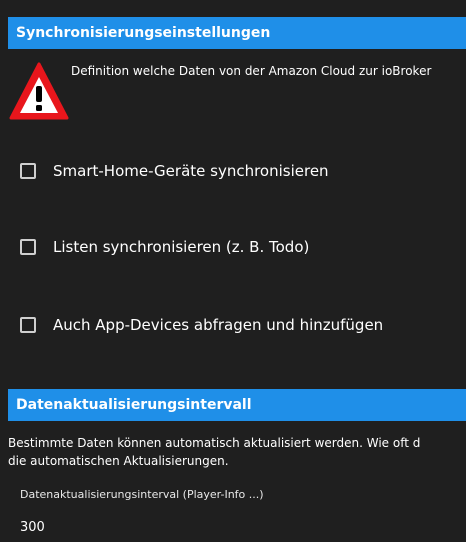 This screenshot has height=542, width=466. What do you see at coordinates (191, 171) in the screenshot?
I see `smart-home-sync-label: Smart-Home-Geräte synchronisieren` at bounding box center [191, 171].